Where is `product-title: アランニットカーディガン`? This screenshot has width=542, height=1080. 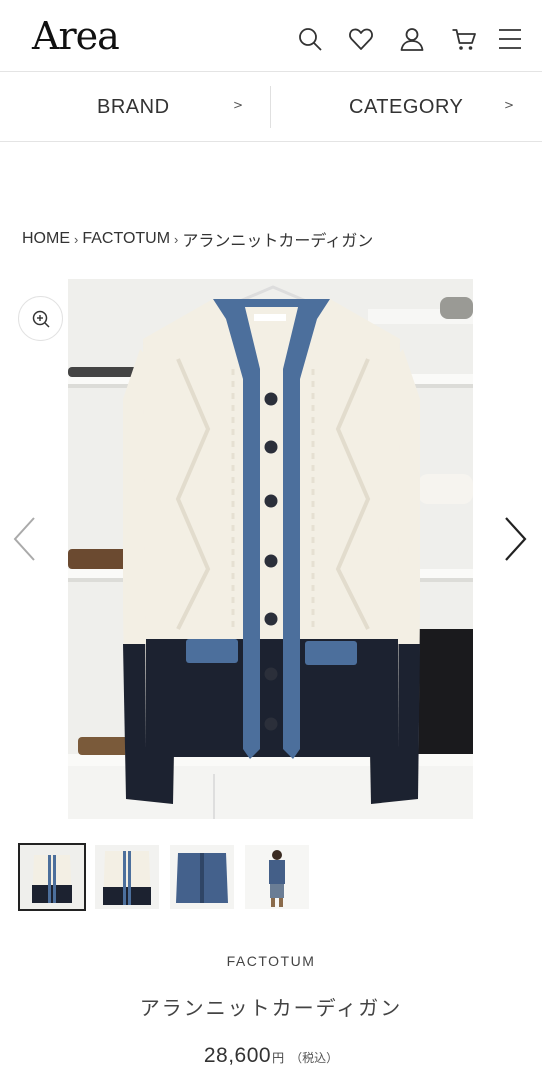
product-title: アランニットカーディガン is located at coordinates (271, 1008).